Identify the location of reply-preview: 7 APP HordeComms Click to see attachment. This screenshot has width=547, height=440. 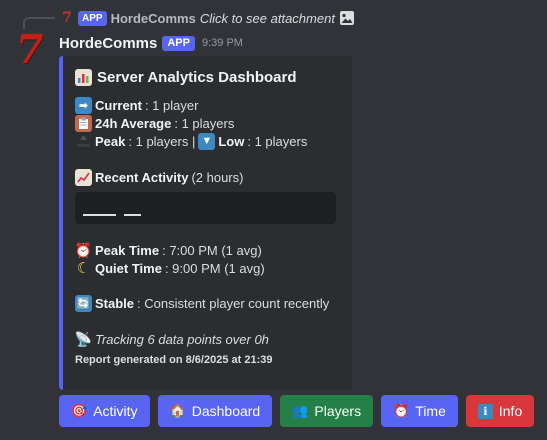
(207, 18).